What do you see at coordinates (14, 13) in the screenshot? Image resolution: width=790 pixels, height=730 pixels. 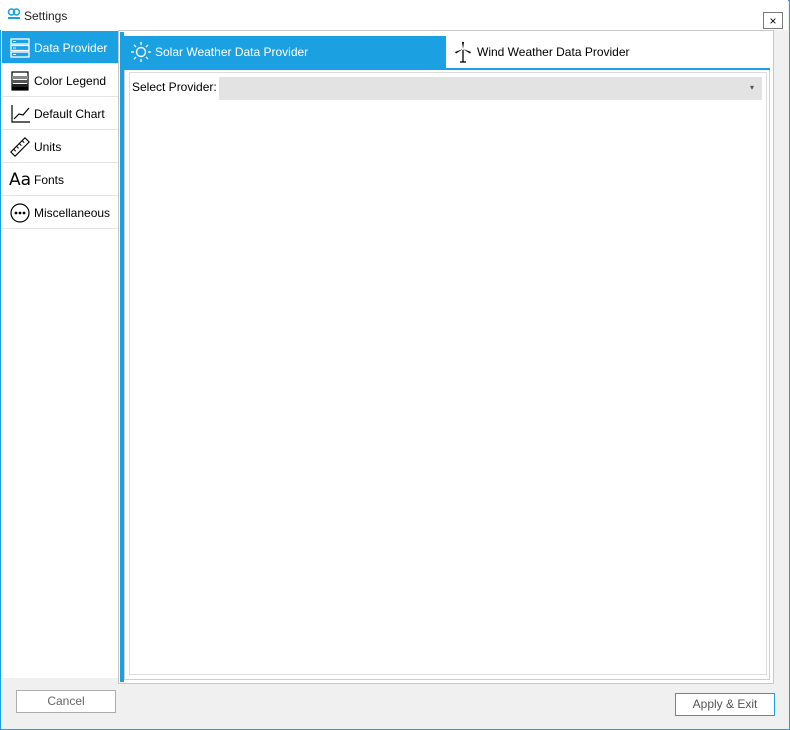 I see `app-logo-icon` at bounding box center [14, 13].